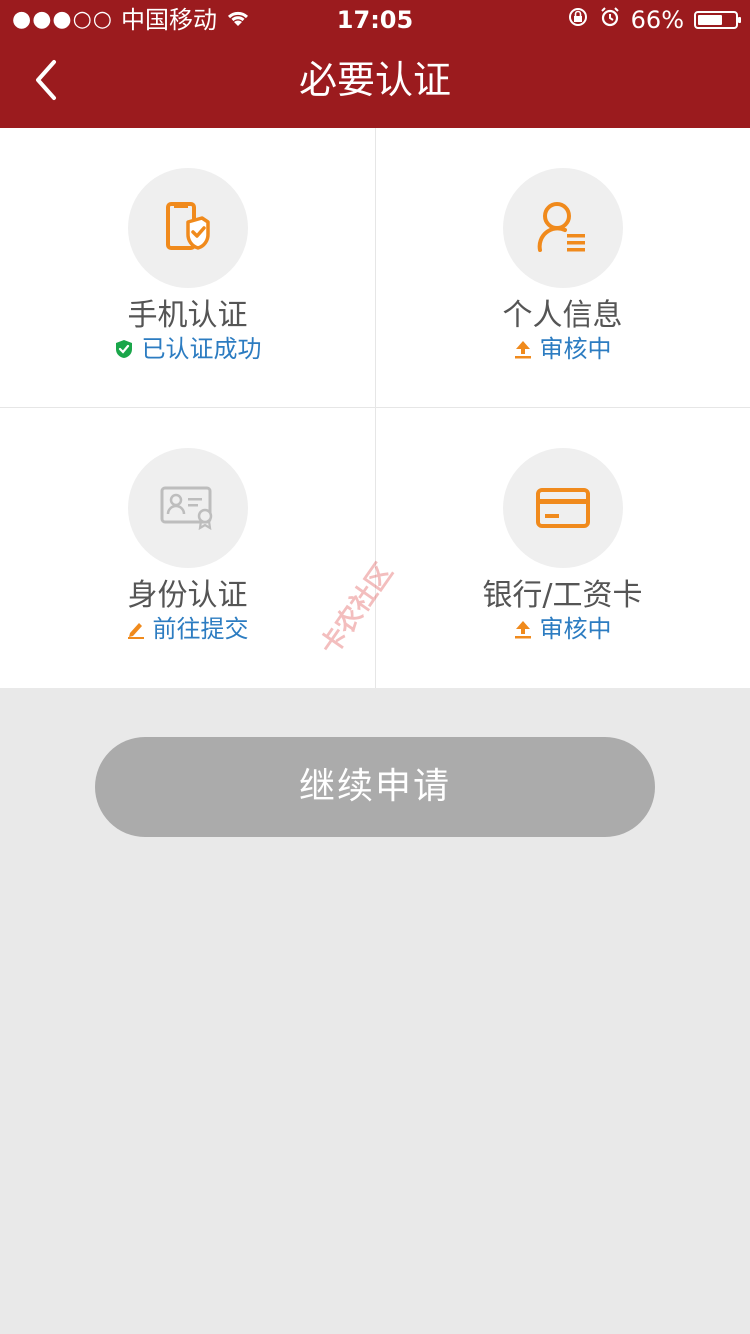 This screenshot has width=750, height=1334. What do you see at coordinates (657, 20) in the screenshot?
I see `battery-percent: 66%` at bounding box center [657, 20].